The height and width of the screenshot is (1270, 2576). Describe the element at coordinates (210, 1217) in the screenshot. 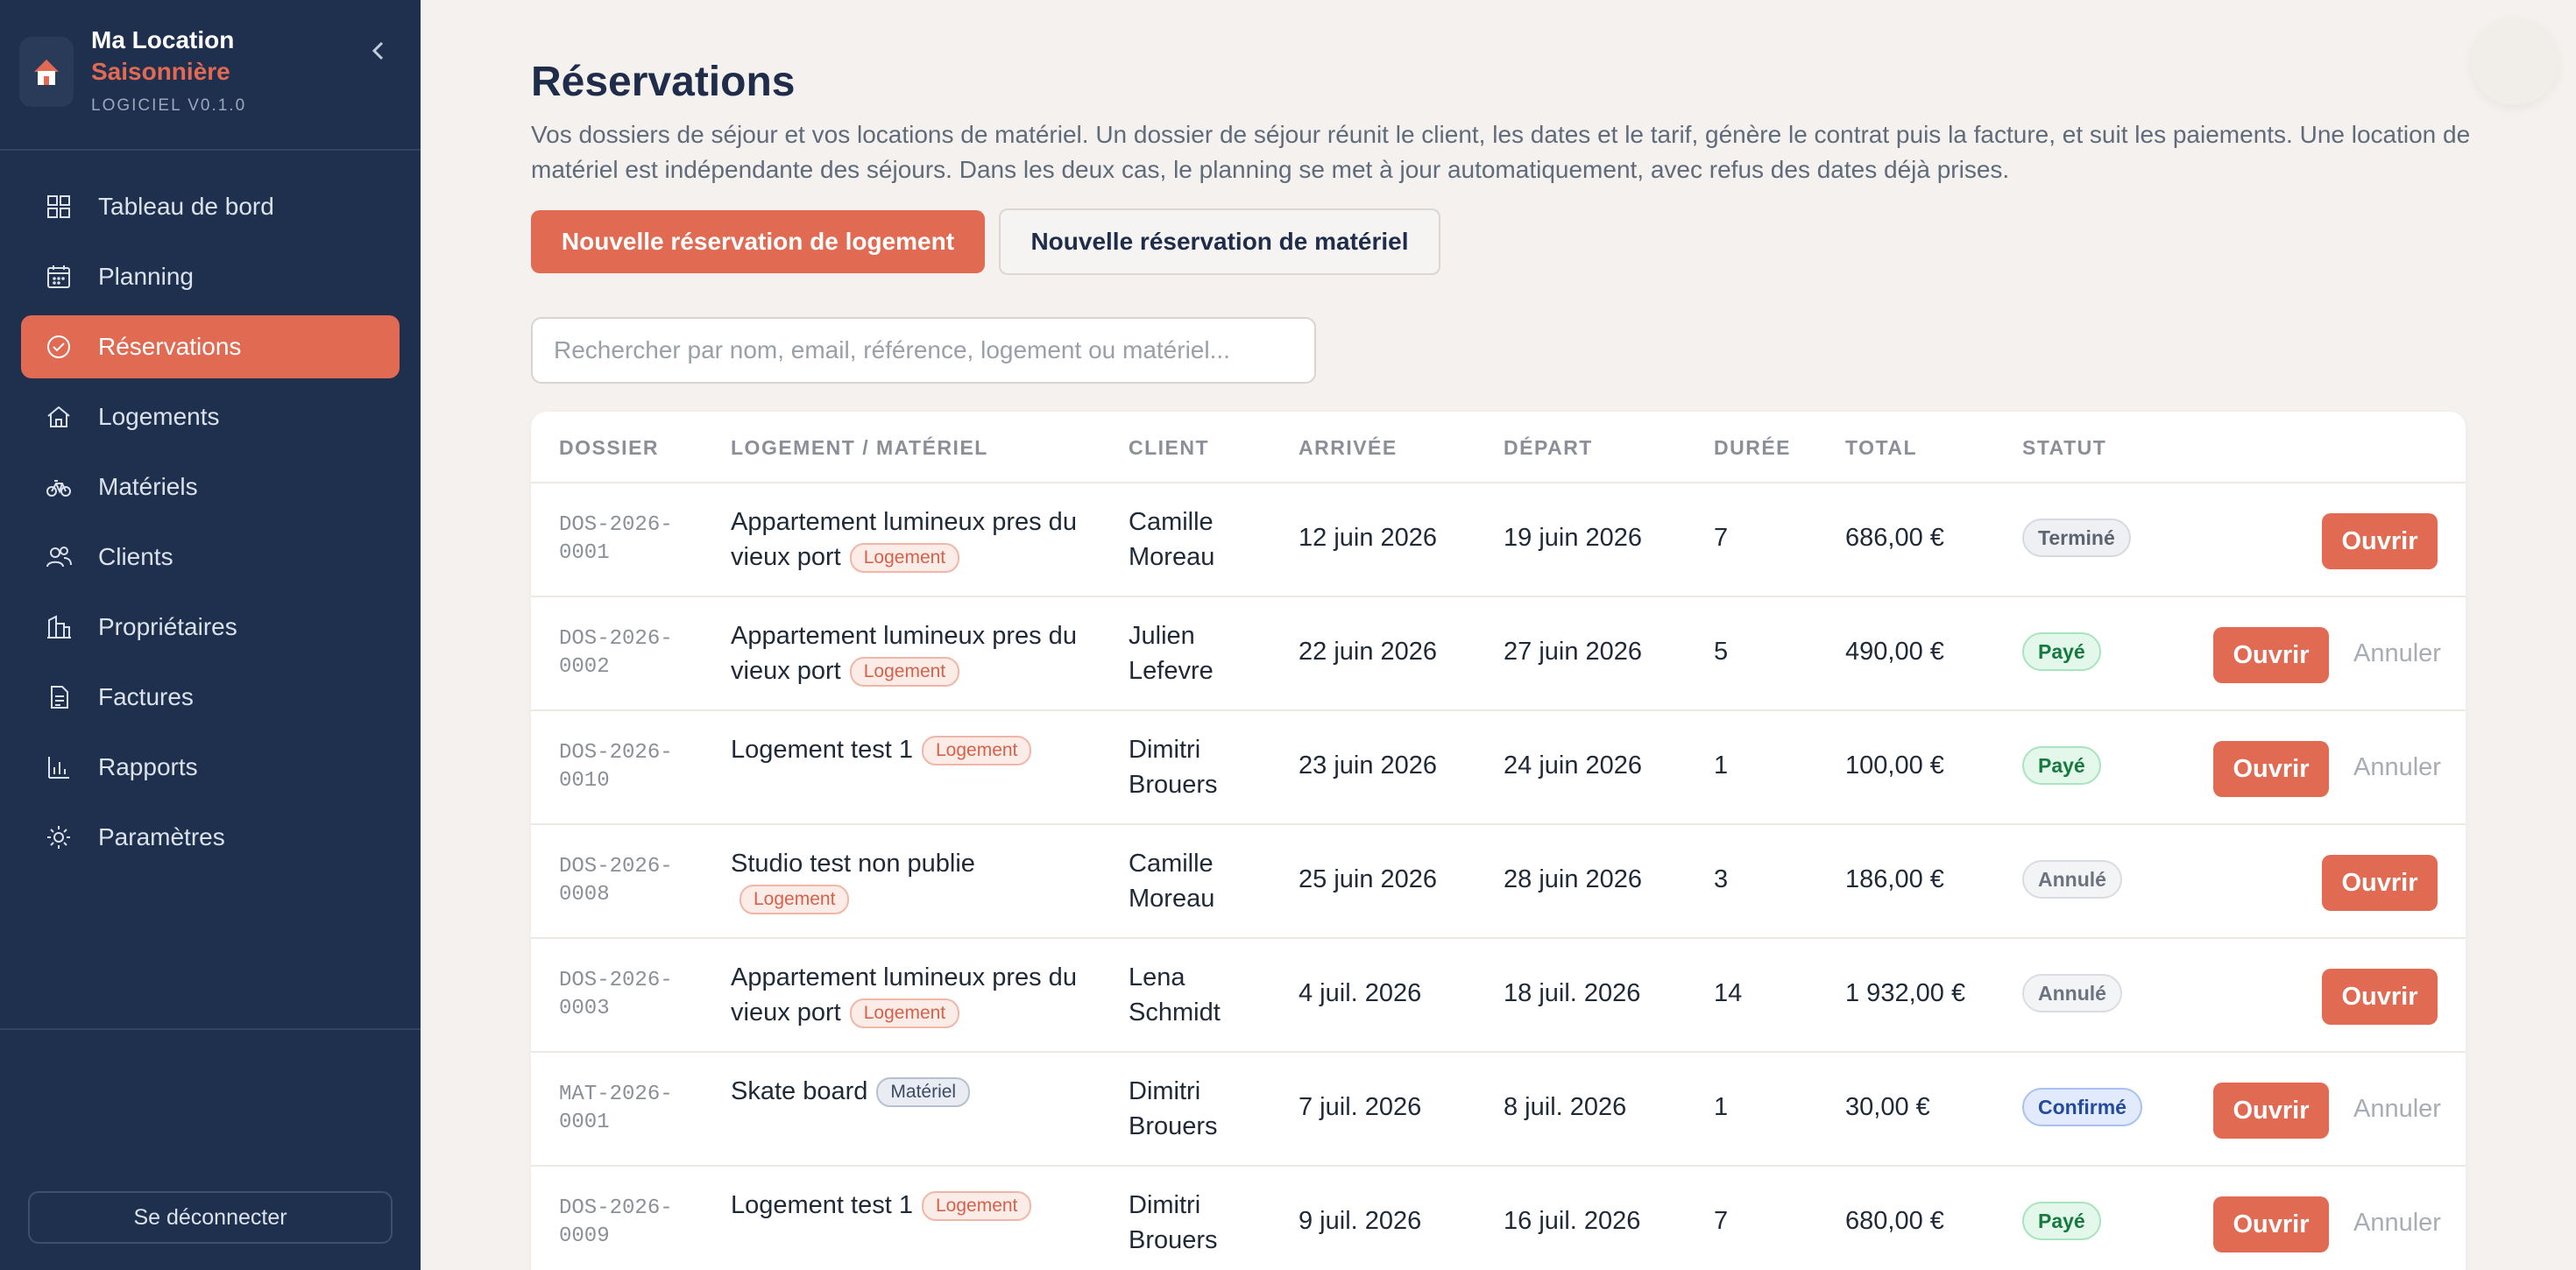

I see `logout-button: Se déconnecter` at that location.